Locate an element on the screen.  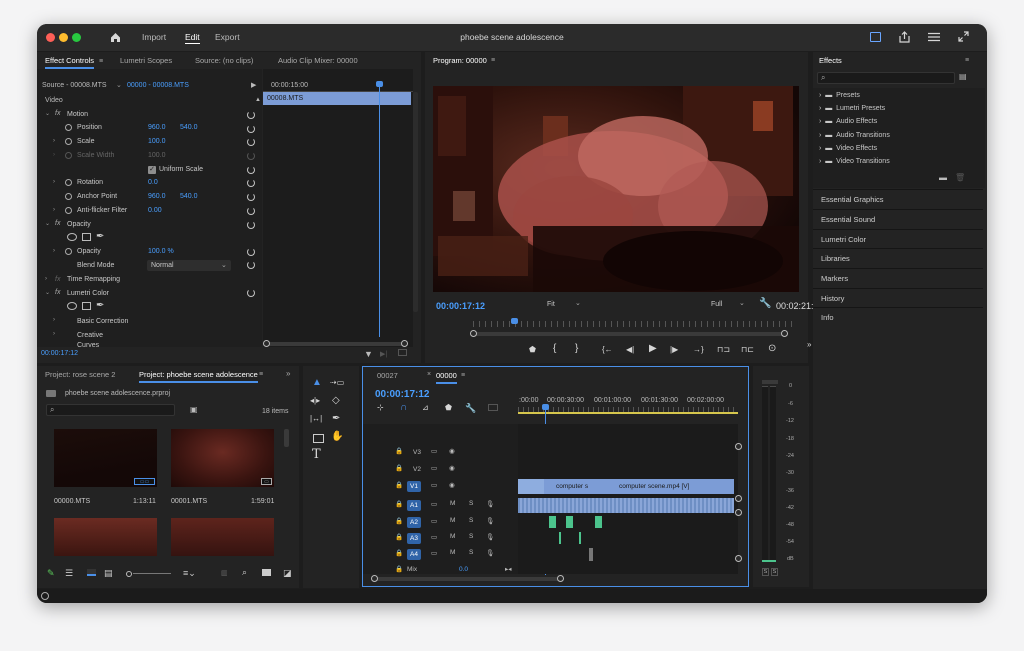
zoom-select: Fit ⌄ is located at coordinates (565, 304).